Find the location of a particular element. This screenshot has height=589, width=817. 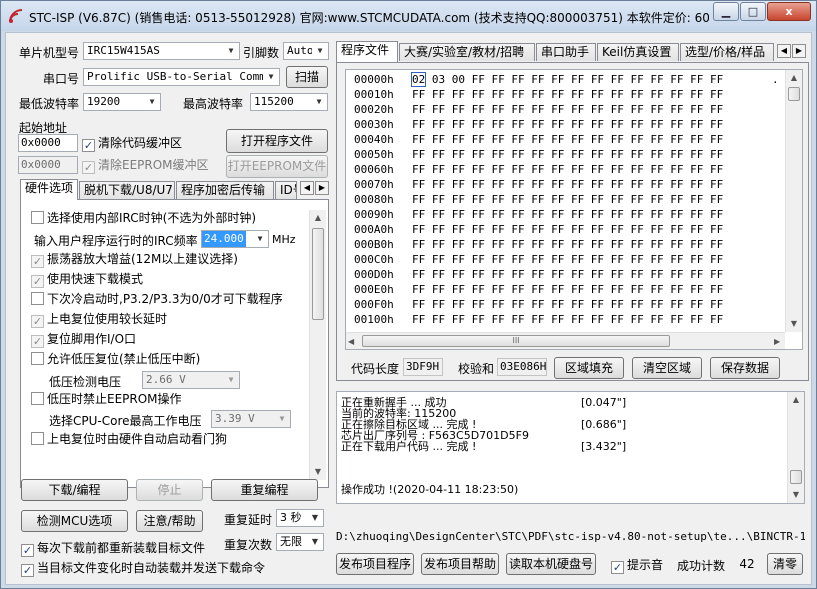

download-program-button: 下载/编程 is located at coordinates (74, 490).